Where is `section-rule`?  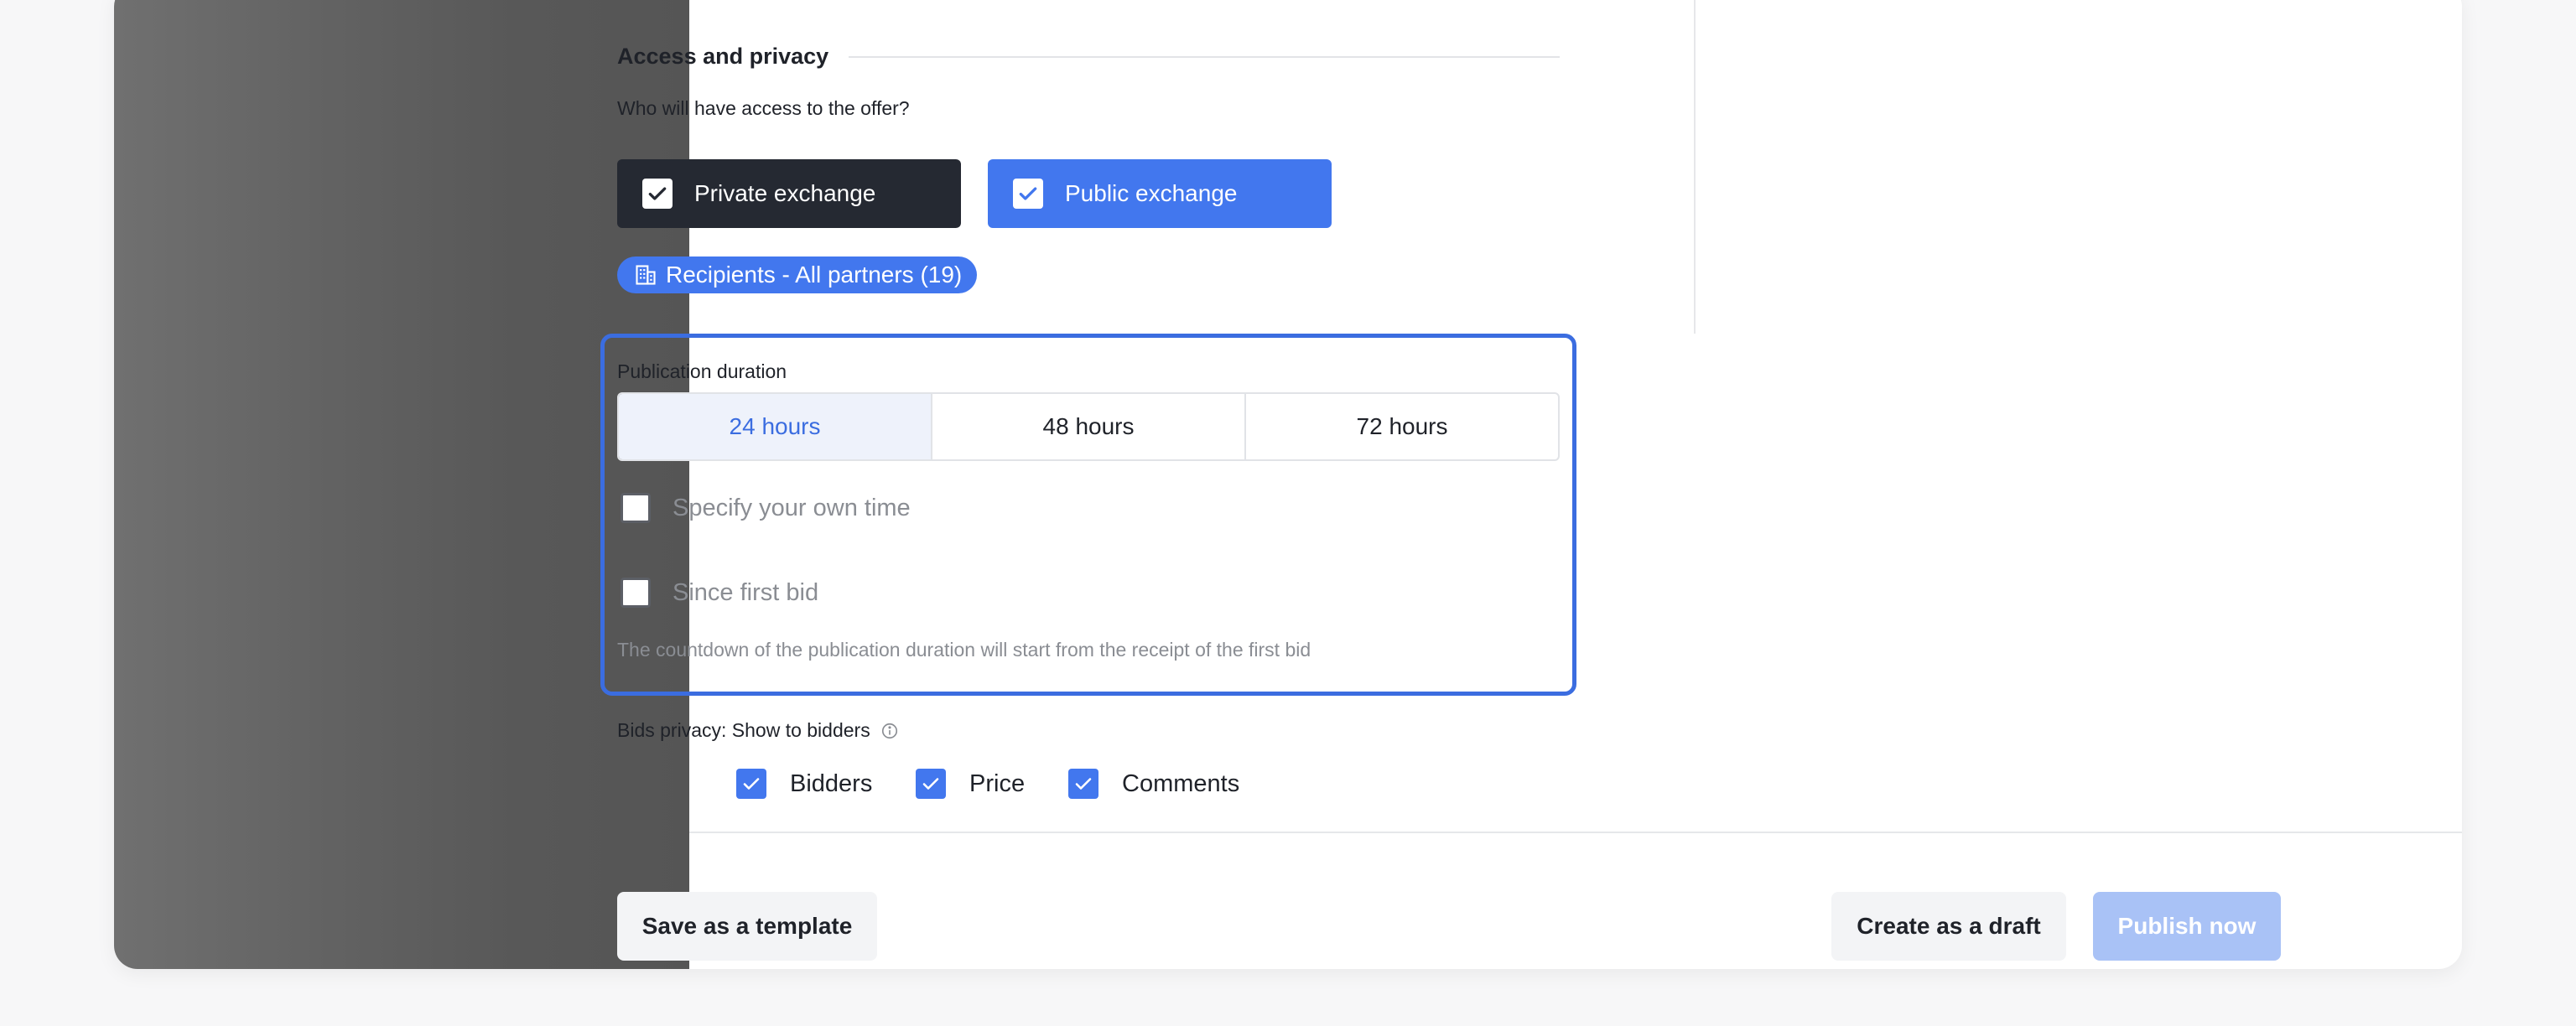 section-rule is located at coordinates (1204, 56).